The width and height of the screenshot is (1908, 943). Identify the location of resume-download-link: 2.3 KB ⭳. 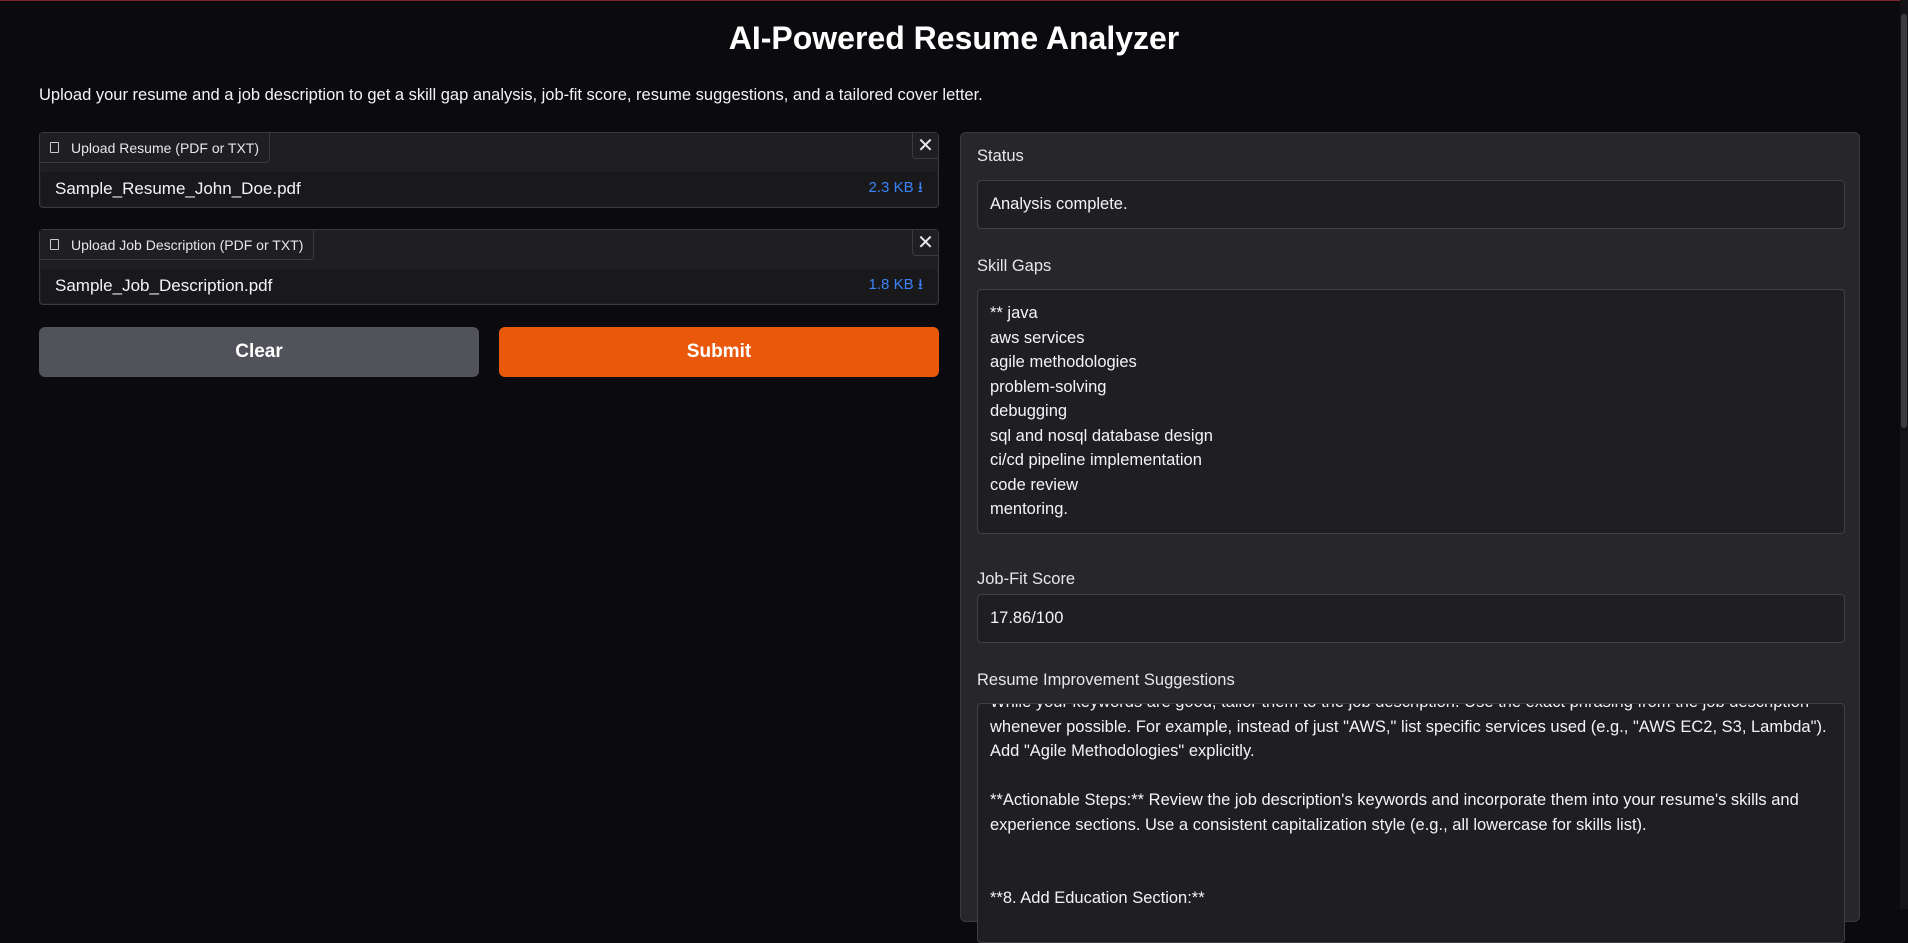
(896, 189).